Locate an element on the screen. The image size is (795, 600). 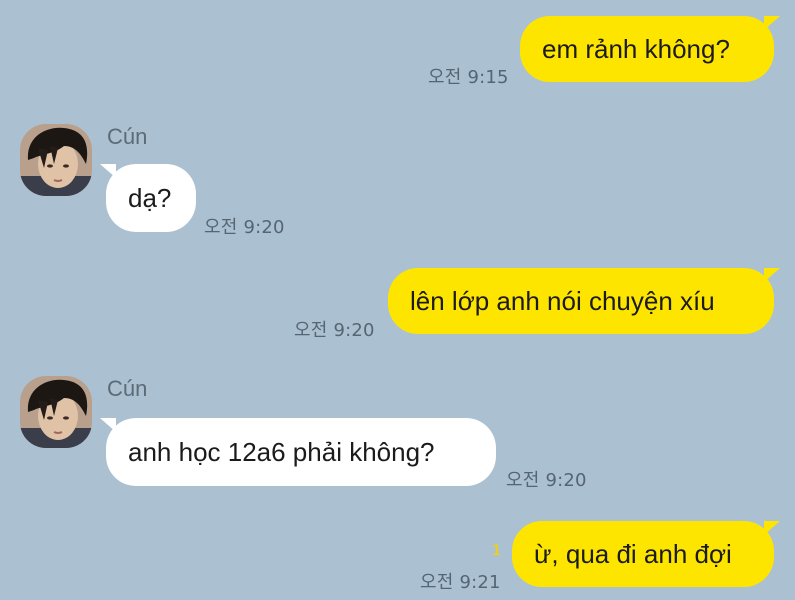
message-text: anh học 12a6 phải không? is located at coordinates (281, 451).